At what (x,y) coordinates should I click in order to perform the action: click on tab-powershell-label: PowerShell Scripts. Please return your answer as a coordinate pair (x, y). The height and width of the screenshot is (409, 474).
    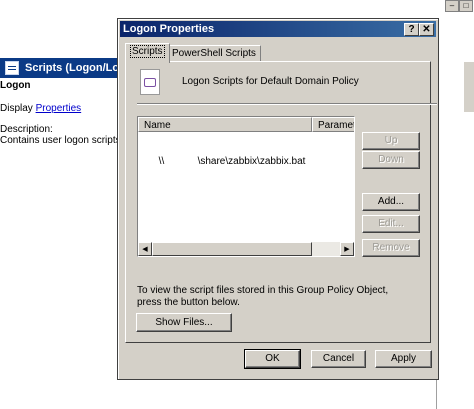
    Looking at the image, I should click on (214, 53).